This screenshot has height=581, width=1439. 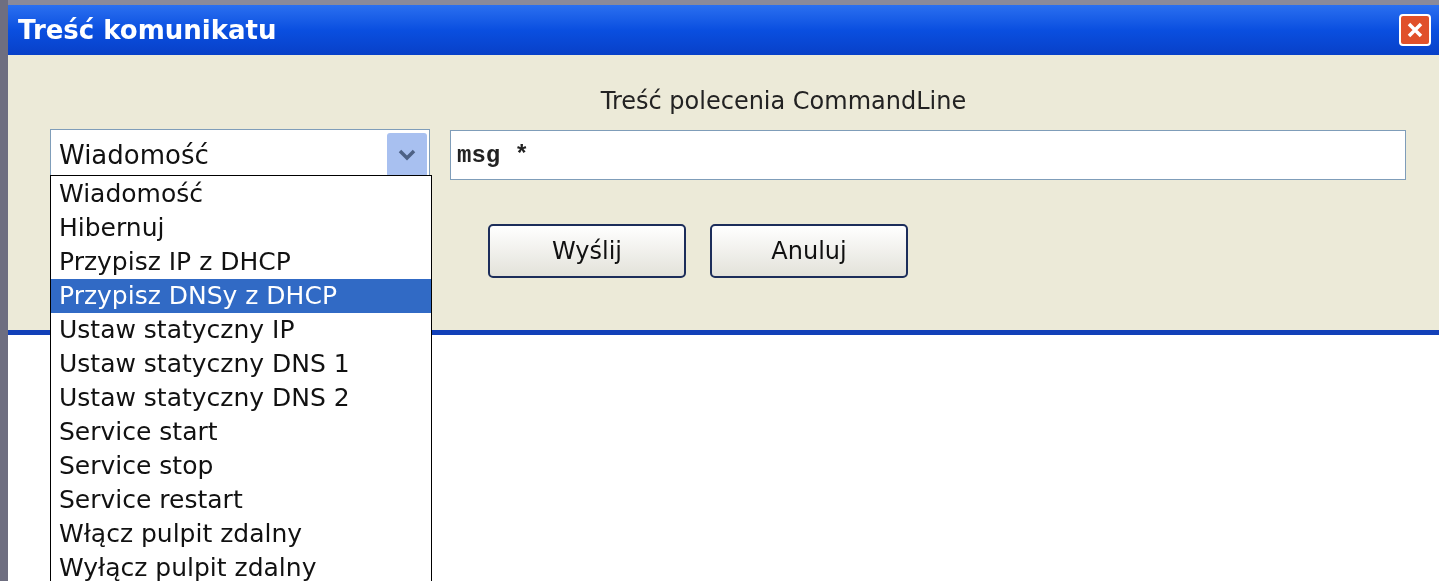 I want to click on close-button, so click(x=1415, y=30).